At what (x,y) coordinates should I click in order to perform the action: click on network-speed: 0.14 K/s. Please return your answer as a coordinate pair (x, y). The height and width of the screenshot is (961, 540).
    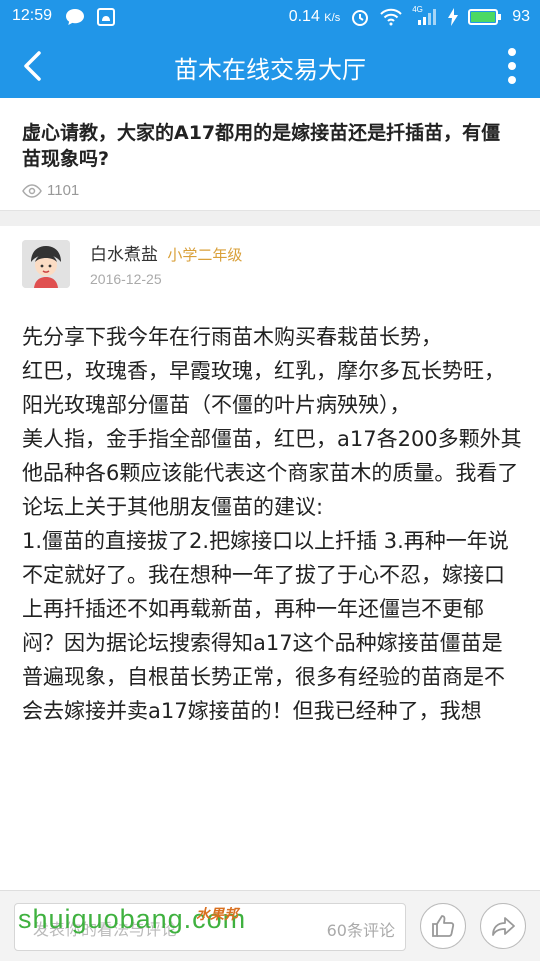
    Looking at the image, I should click on (314, 16).